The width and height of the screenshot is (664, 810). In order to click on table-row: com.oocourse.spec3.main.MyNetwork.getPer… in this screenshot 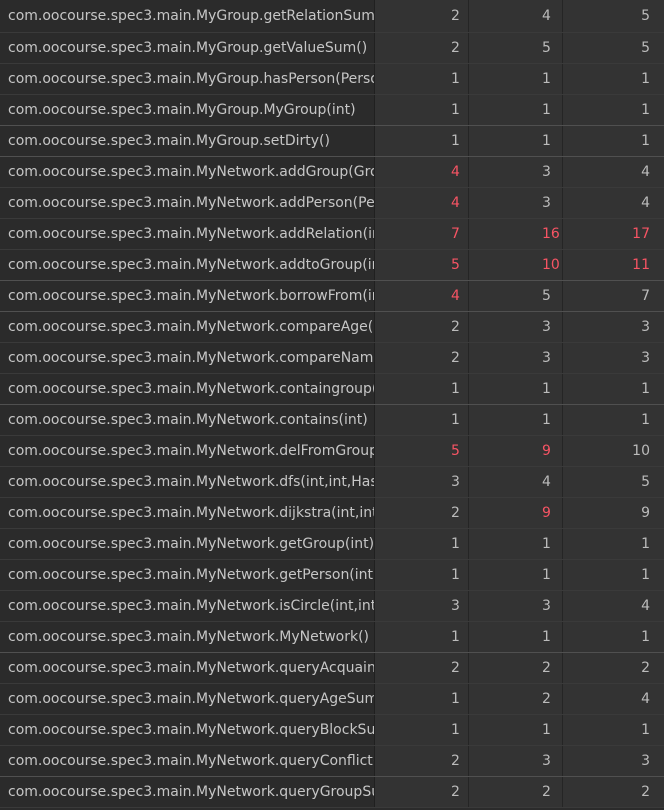, I will do `click(332, 575)`.